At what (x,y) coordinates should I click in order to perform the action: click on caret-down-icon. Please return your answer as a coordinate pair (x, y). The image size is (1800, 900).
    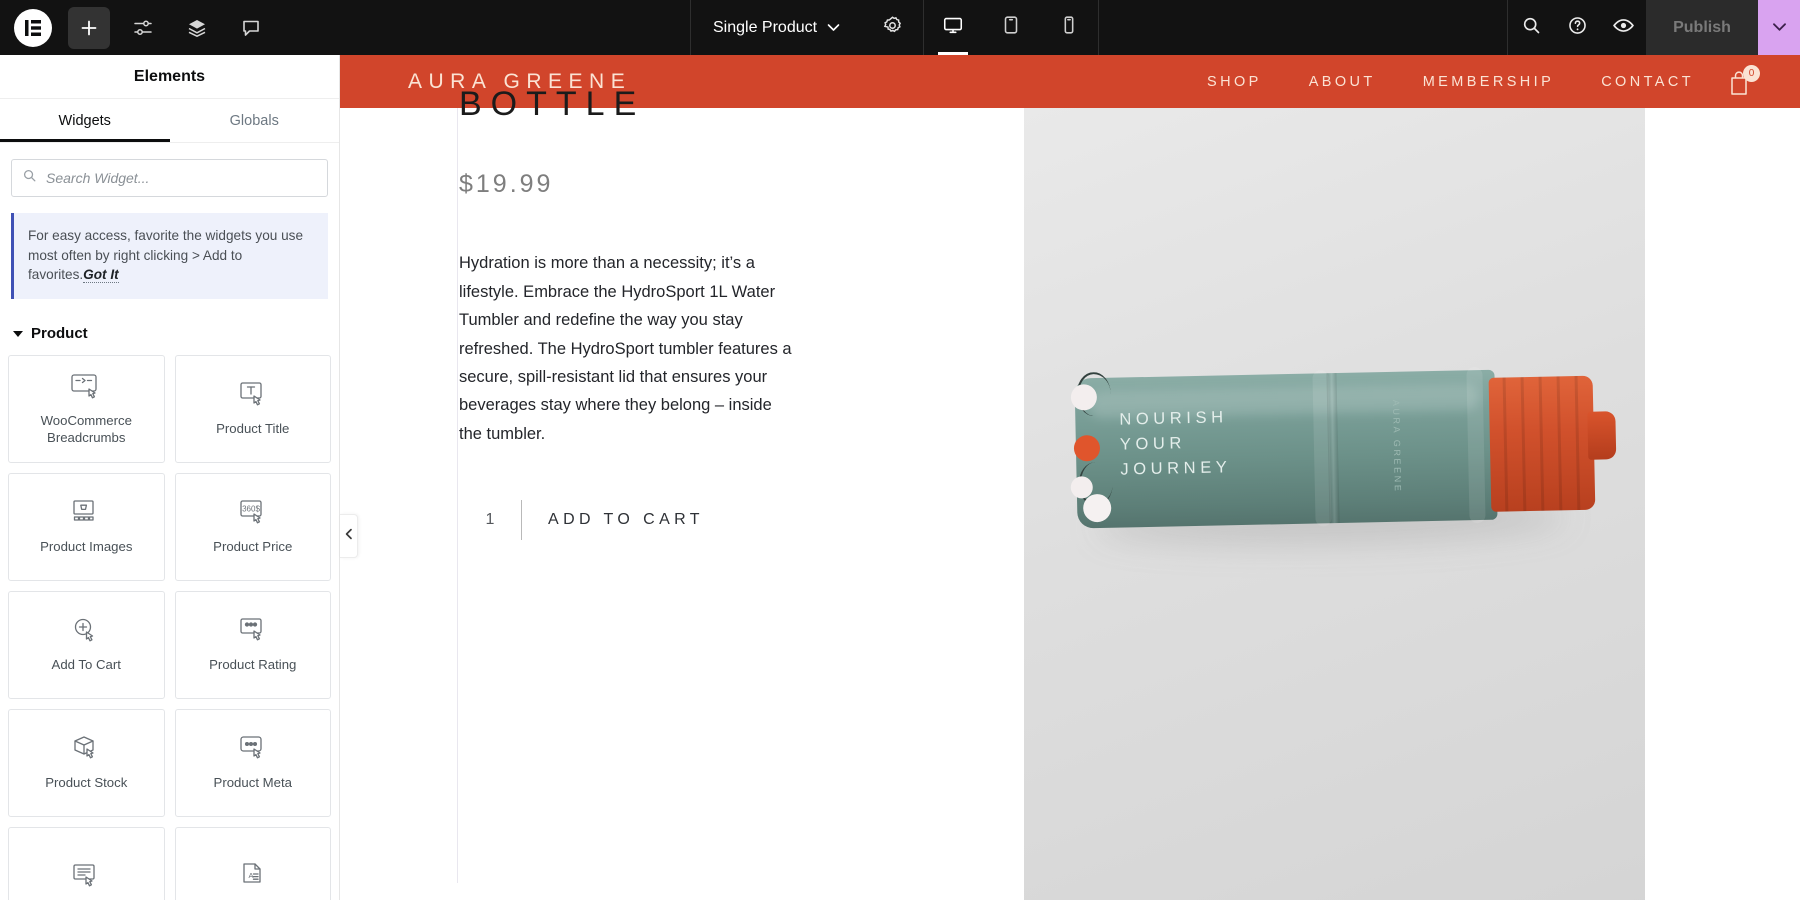
    Looking at the image, I should click on (18, 333).